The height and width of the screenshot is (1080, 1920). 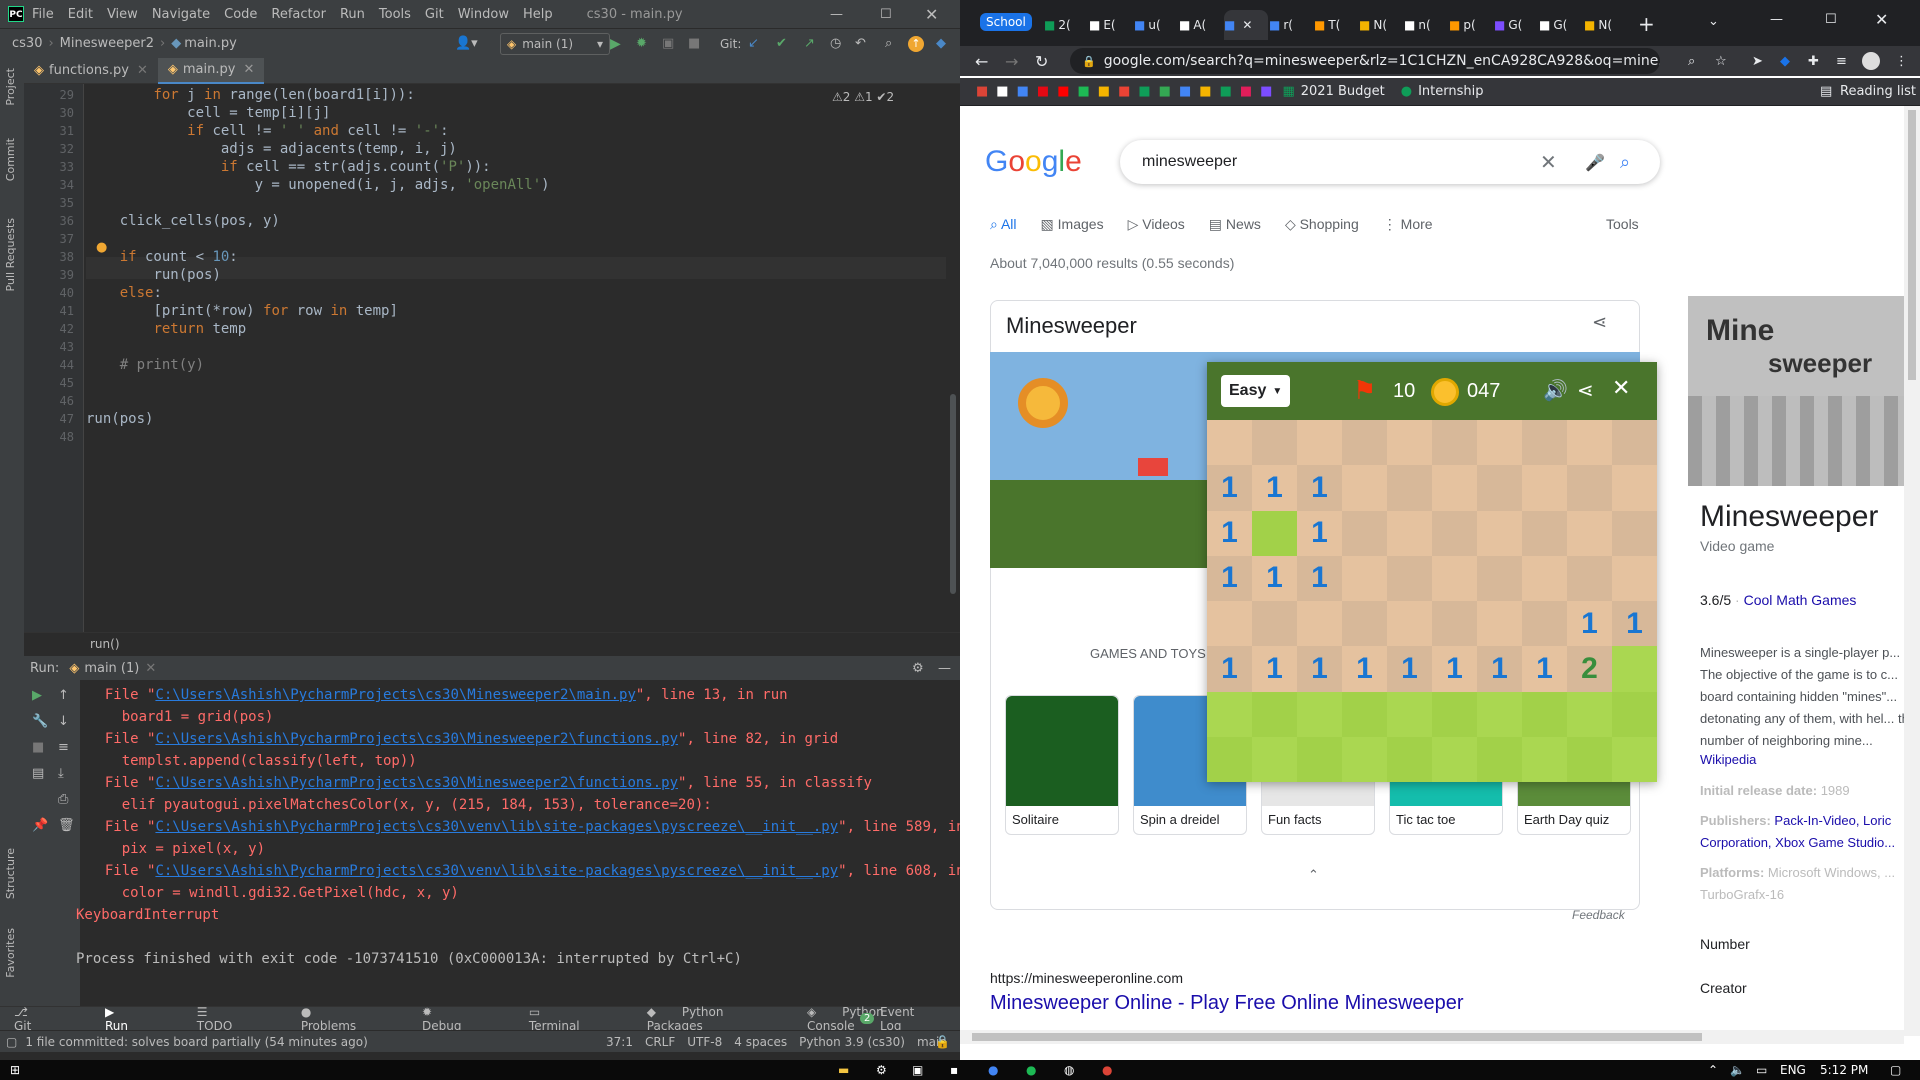 I want to click on tab-search-icon: ⌄, so click(x=1713, y=21).